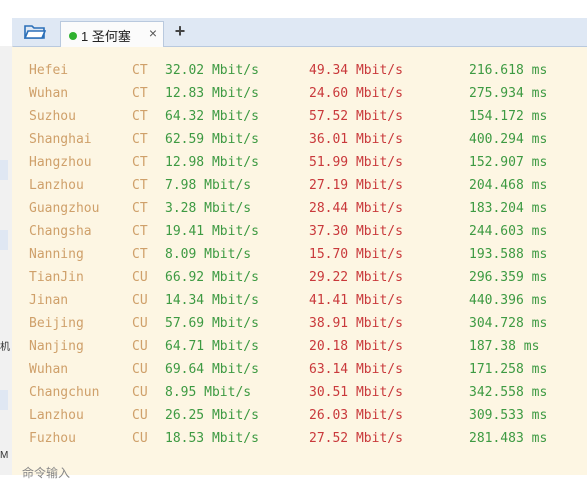 The height and width of the screenshot is (481, 587). I want to click on upload-speed-cell: 57.69 Mbit/s, so click(212, 323).